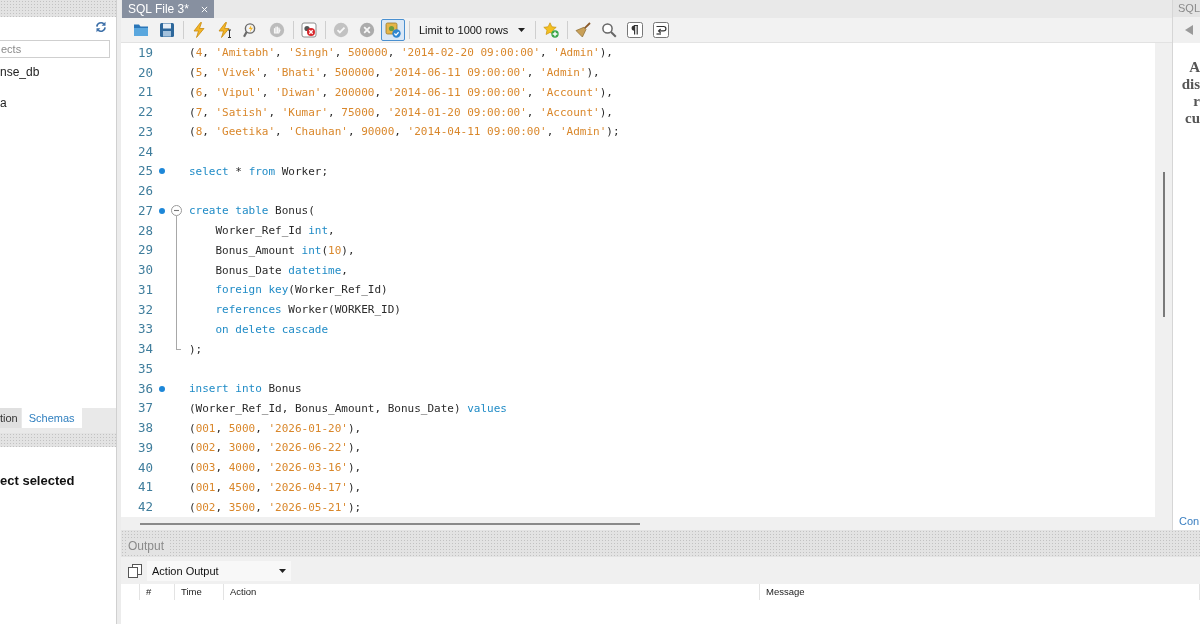 The width and height of the screenshot is (1200, 624). What do you see at coordinates (145, 72) in the screenshot?
I see `line-number: 20` at bounding box center [145, 72].